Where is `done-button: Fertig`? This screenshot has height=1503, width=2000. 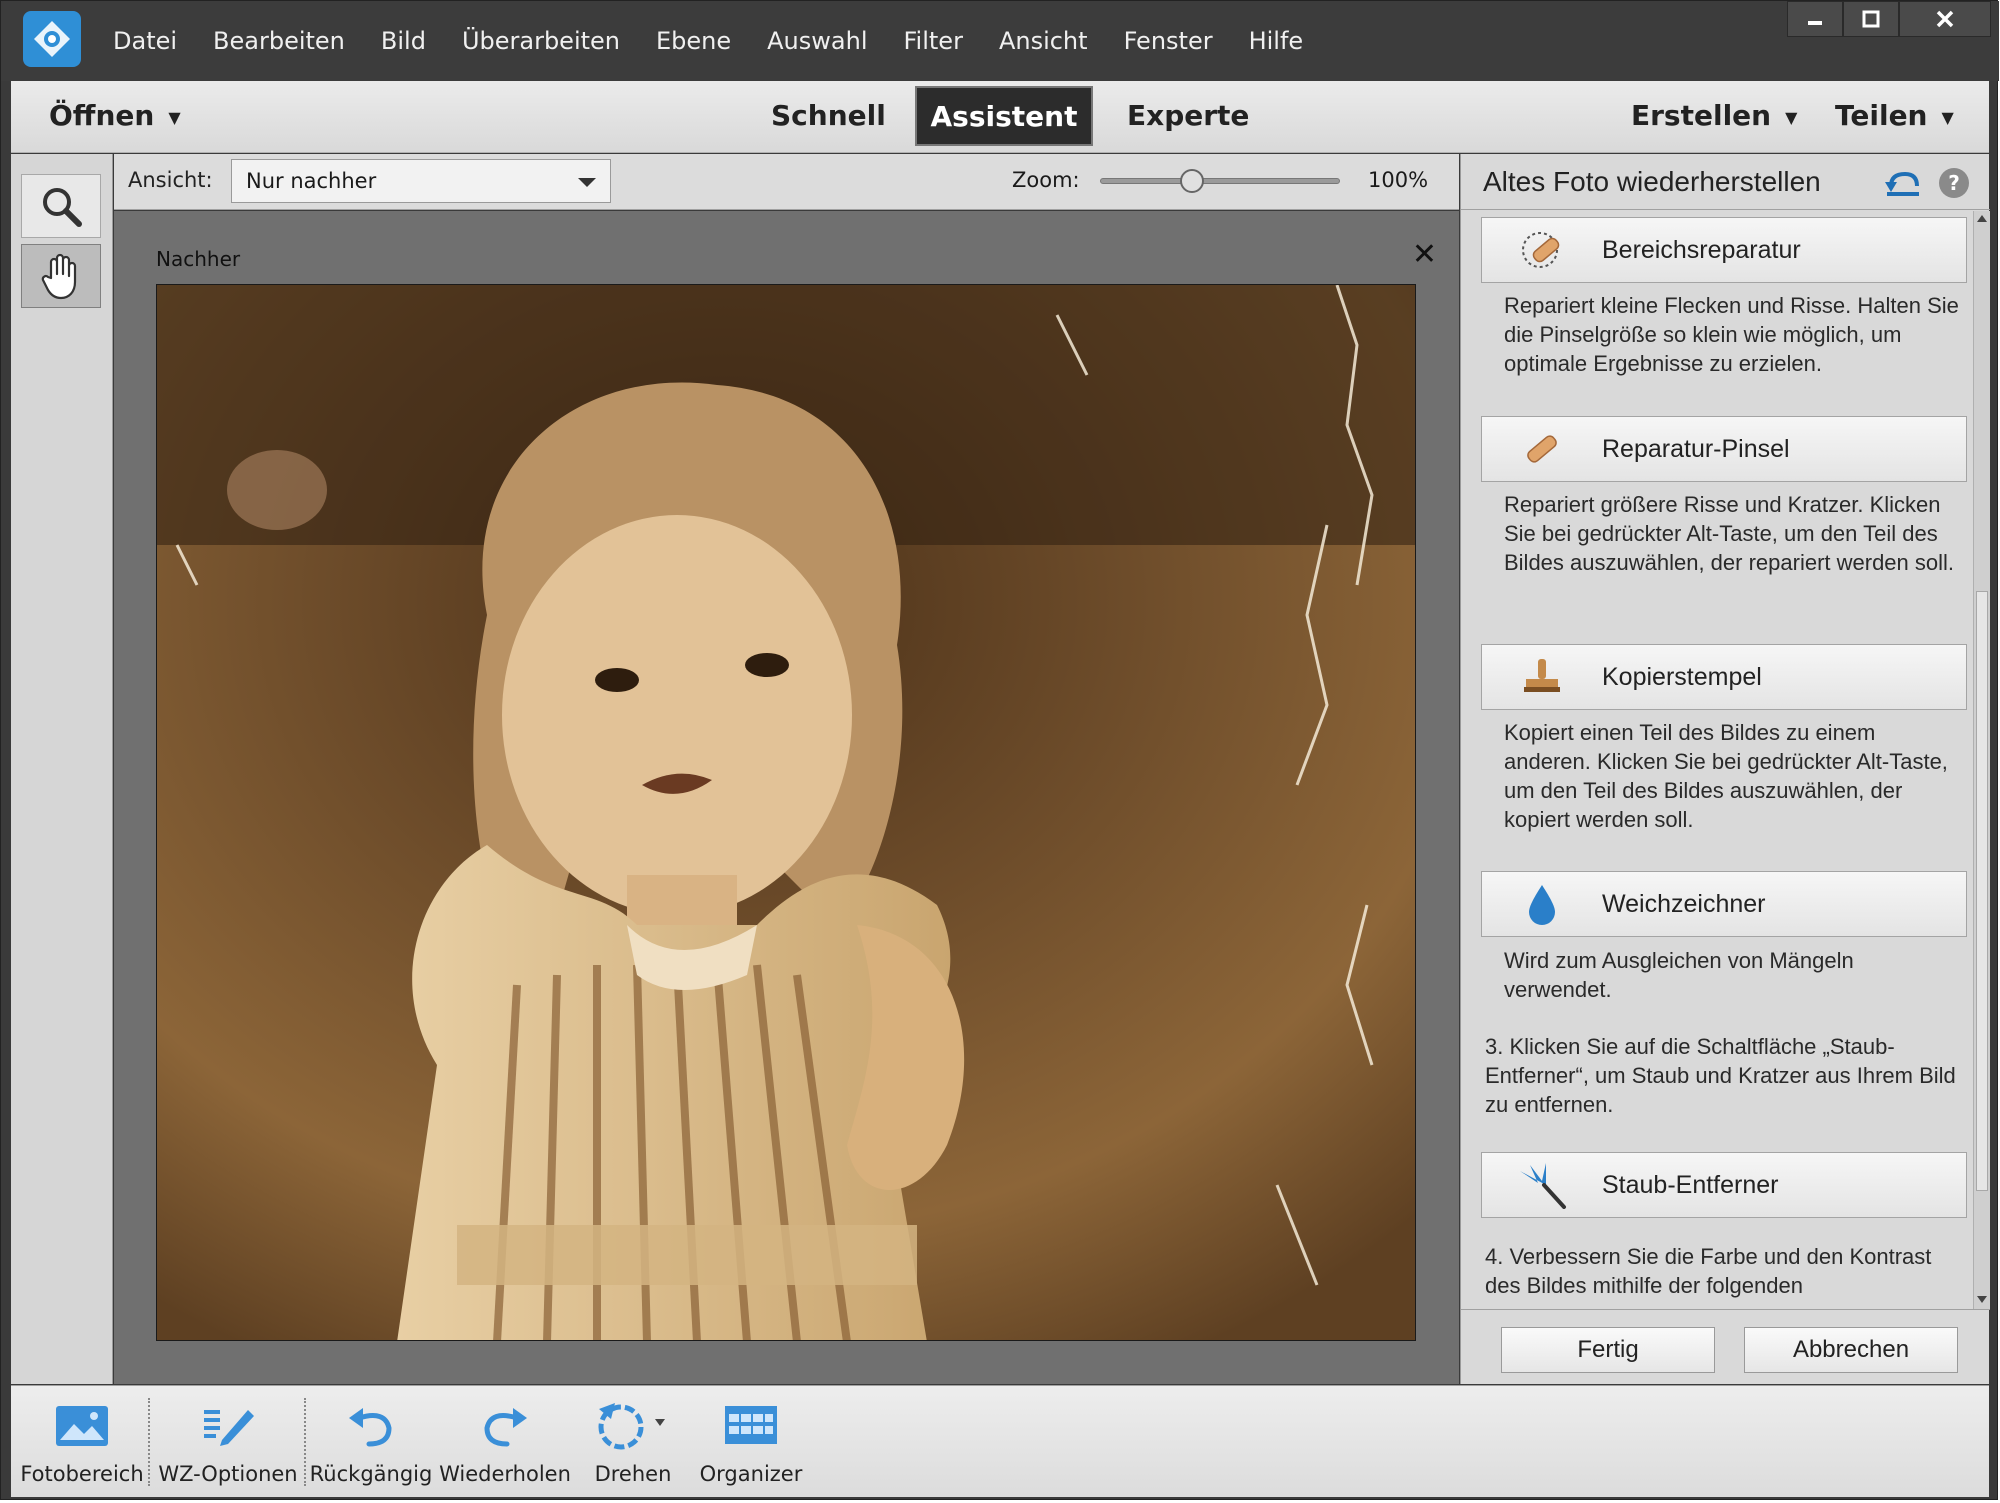 done-button: Fertig is located at coordinates (1608, 1350).